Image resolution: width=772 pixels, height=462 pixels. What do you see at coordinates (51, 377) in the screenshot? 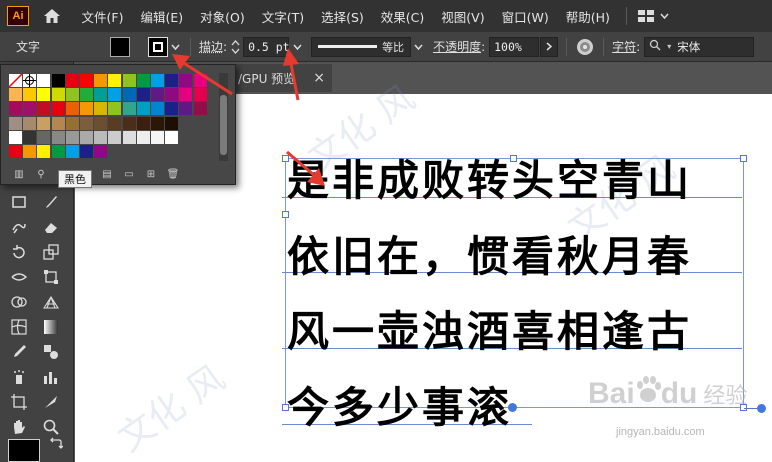
I see `column-graph-tool-icon` at bounding box center [51, 377].